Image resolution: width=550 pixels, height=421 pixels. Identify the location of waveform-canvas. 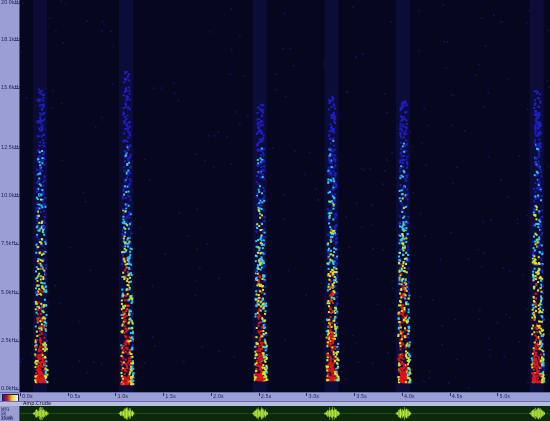
(285, 413).